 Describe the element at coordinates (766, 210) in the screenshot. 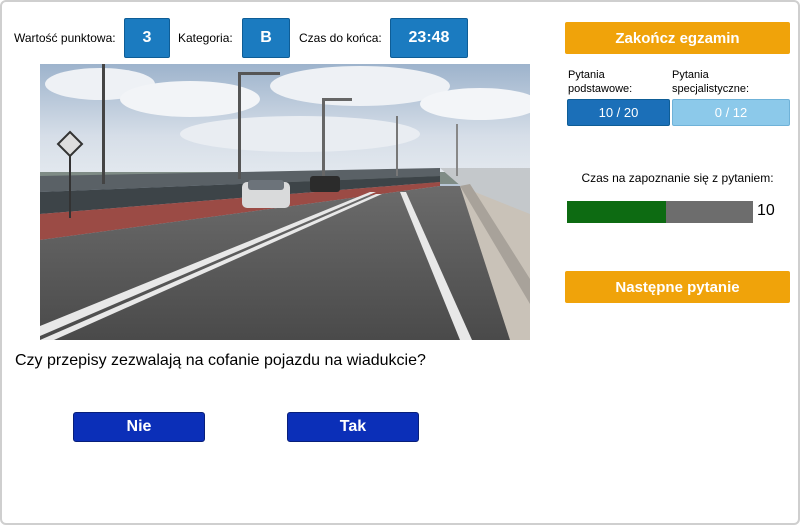

I see `reading-time-value: 10` at that location.